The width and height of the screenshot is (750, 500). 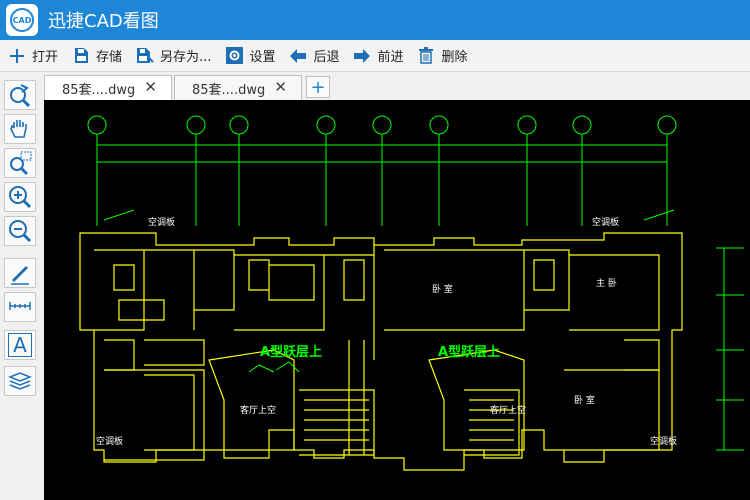 I want to click on trash-icon, so click(x=426, y=56).